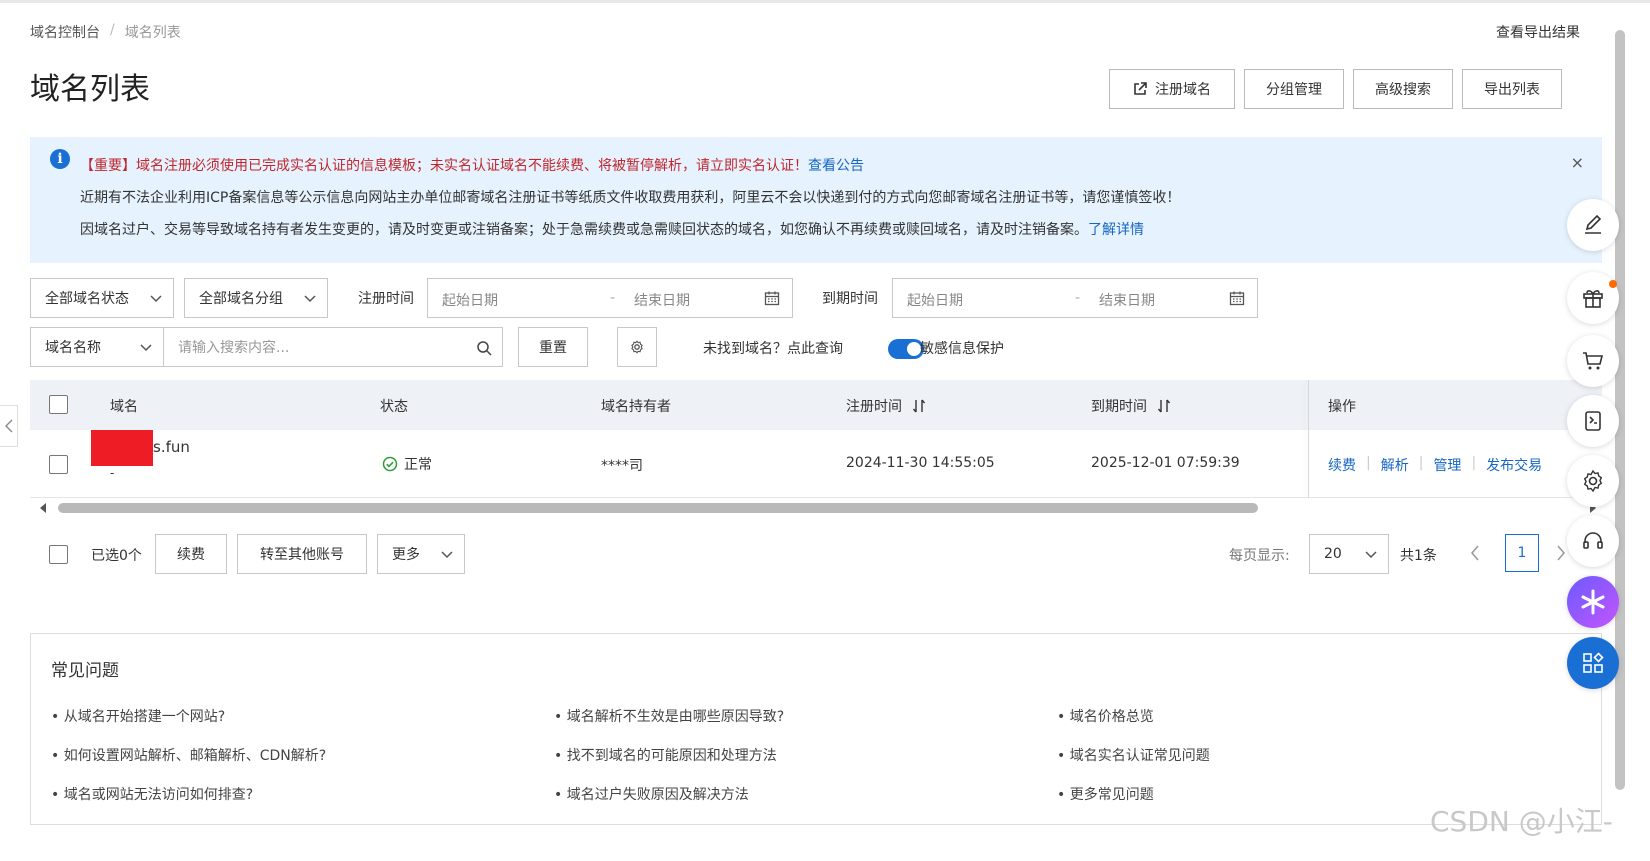  What do you see at coordinates (1593, 225) in the screenshot?
I see `feedback-button` at bounding box center [1593, 225].